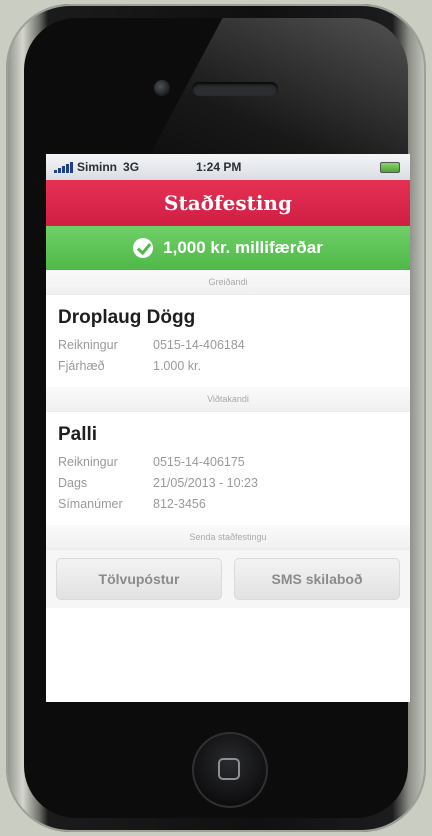 This screenshot has width=432, height=836. What do you see at coordinates (73, 483) in the screenshot?
I see `detail-label: Dags` at bounding box center [73, 483].